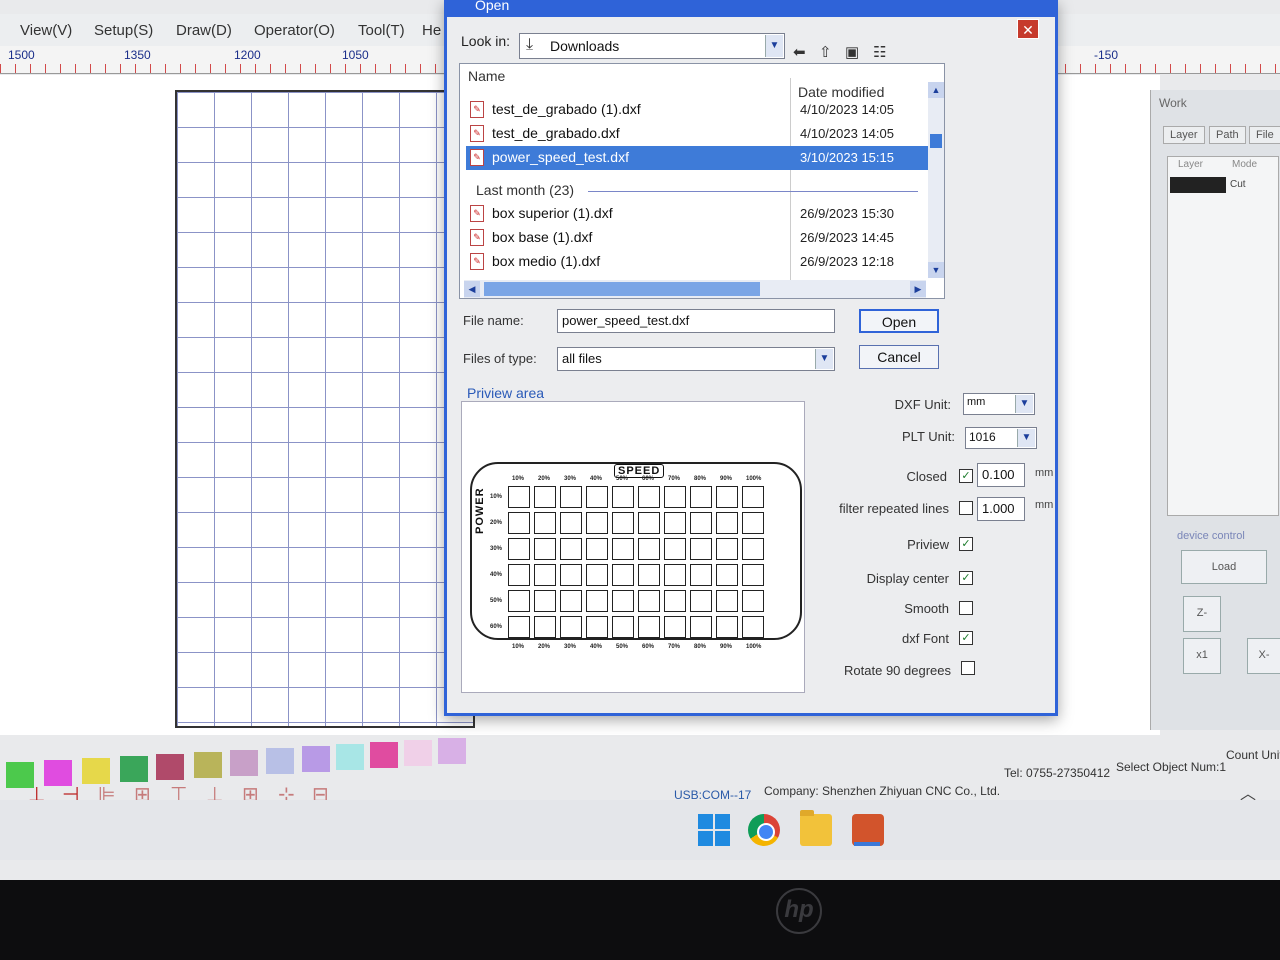 This screenshot has width=1280, height=960. What do you see at coordinates (966, 476) in the screenshot?
I see `closed-checkbox: ✓` at bounding box center [966, 476].